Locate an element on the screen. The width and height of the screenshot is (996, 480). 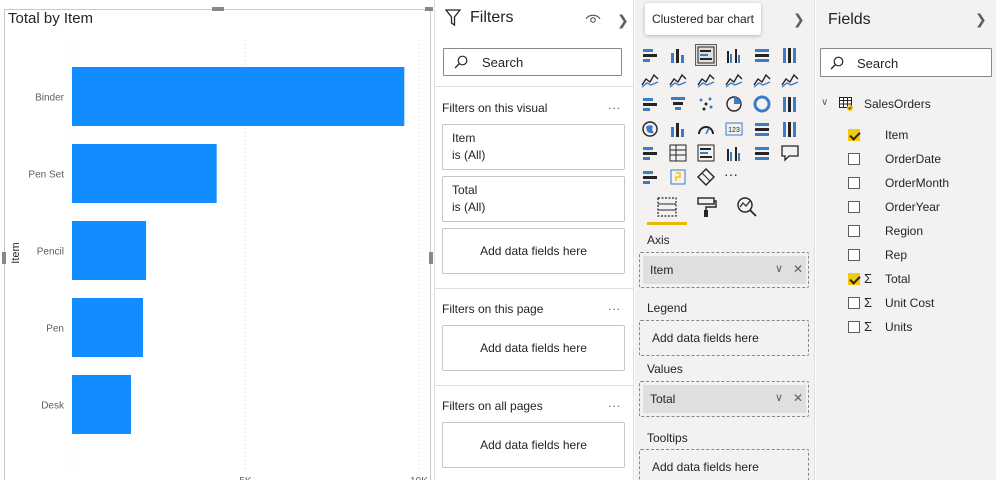
more-visuals-ellipsis: ··· is located at coordinates (731, 174).